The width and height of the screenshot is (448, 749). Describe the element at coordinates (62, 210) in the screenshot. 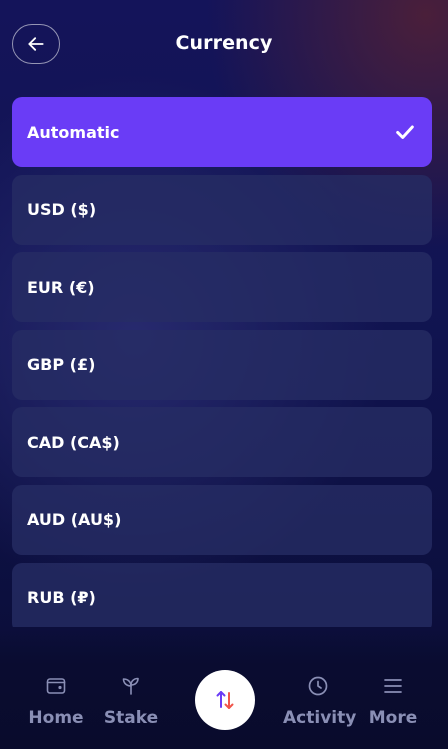

I see `currency-option-label: USD ($)` at that location.